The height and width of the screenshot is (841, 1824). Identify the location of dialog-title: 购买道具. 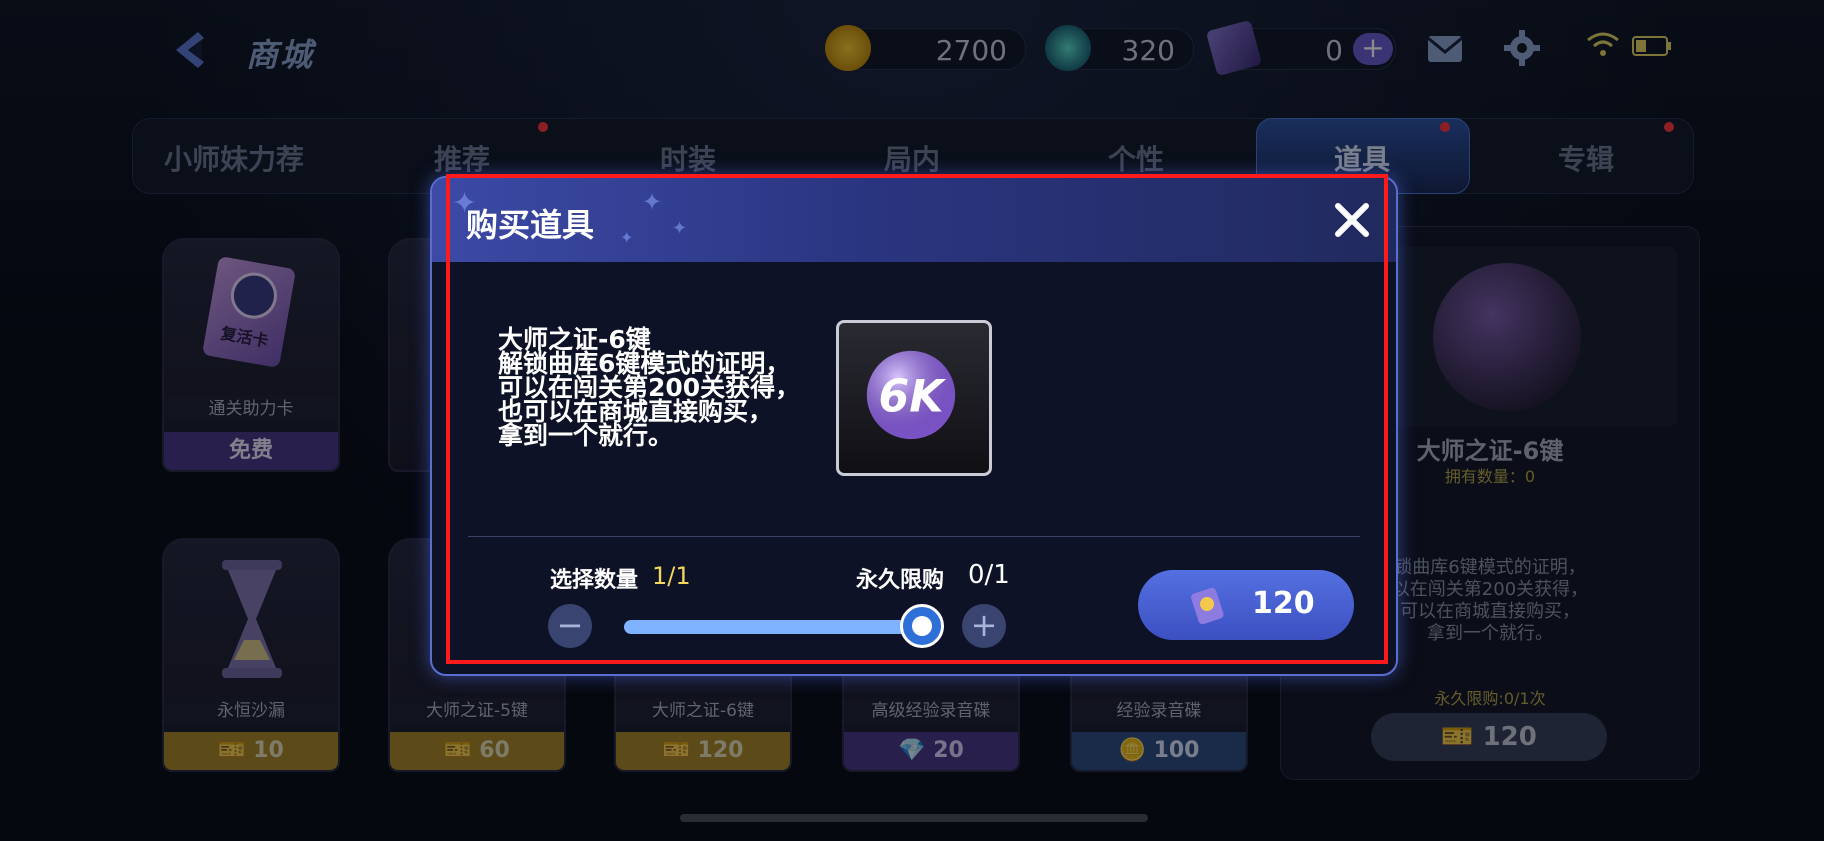
(530, 225).